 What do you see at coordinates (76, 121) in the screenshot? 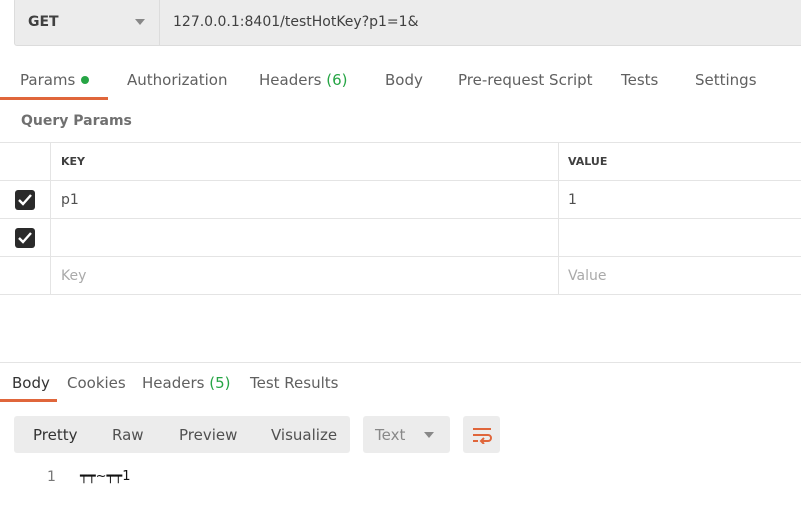
I see `query-params-title: Query Params` at bounding box center [76, 121].